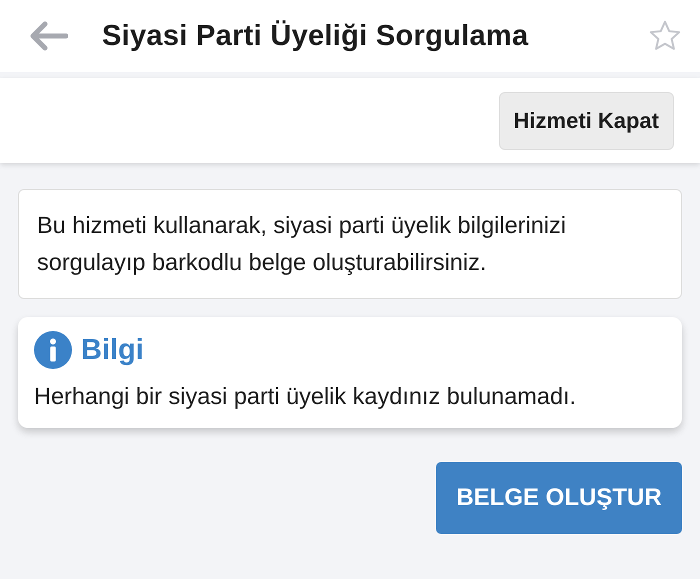  What do you see at coordinates (586, 121) in the screenshot?
I see `close-service-button: Hizmeti Kapat` at bounding box center [586, 121].